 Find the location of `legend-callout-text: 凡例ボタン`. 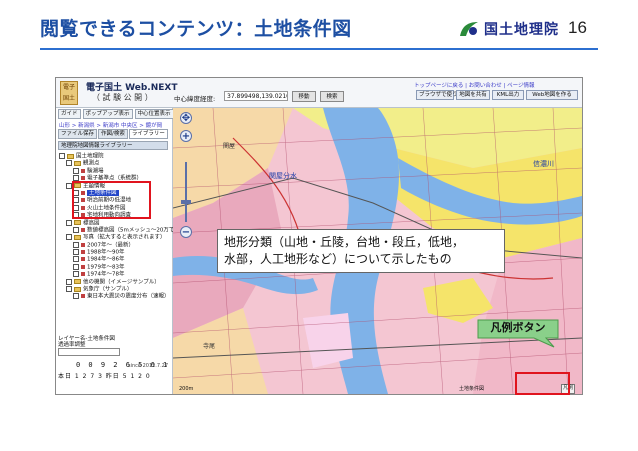

legend-callout-text: 凡例ボタン is located at coordinates (518, 327).